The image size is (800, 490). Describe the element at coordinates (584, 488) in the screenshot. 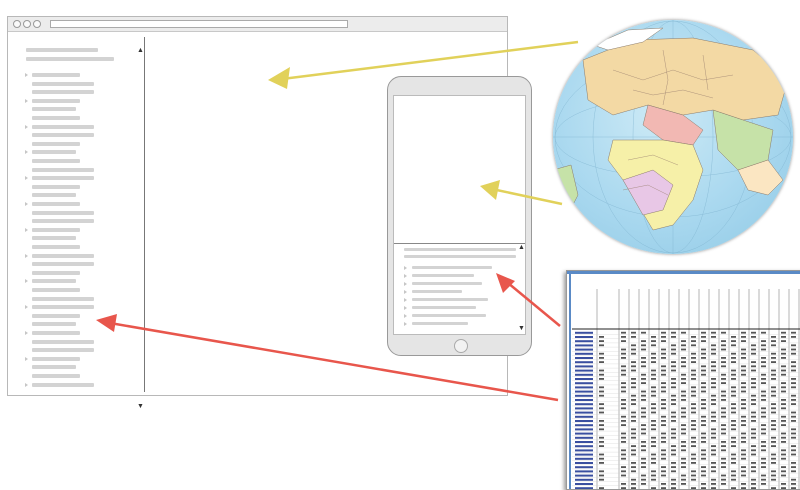

I see `sheet-row-id-cell` at that location.